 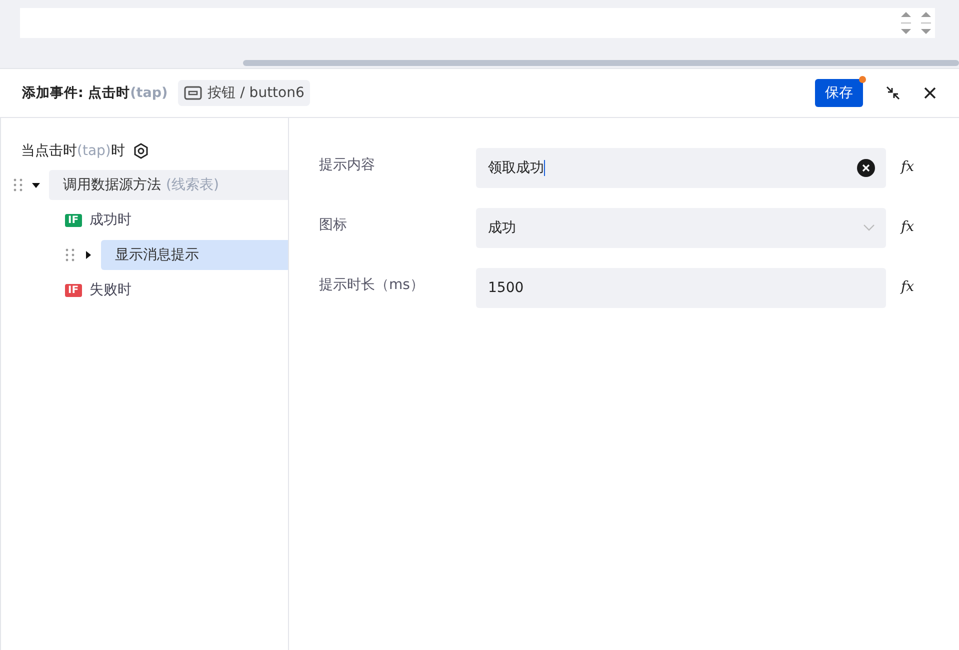 What do you see at coordinates (930, 93) in the screenshot?
I see `close-icon` at bounding box center [930, 93].